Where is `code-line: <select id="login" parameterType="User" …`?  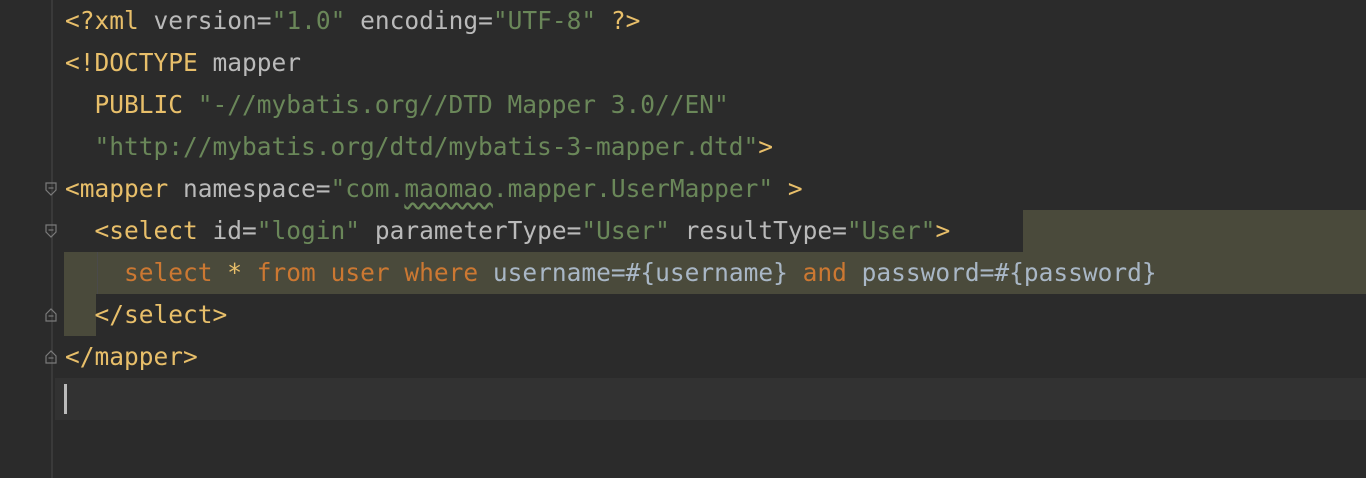 code-line: <select id="login" parameterType="User" … is located at coordinates (683, 231).